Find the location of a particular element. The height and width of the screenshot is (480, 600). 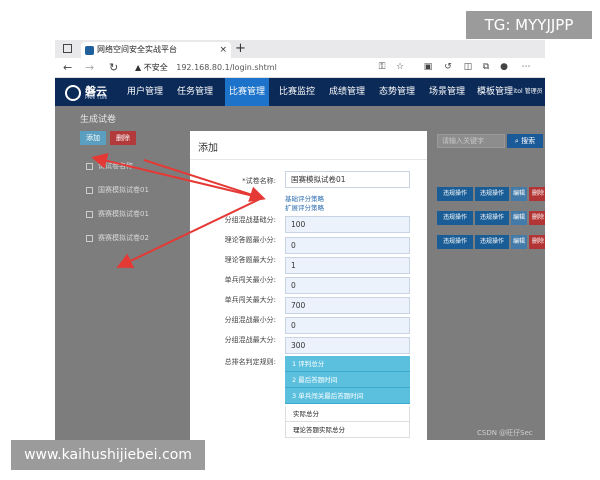

nav-users: 用户管理 is located at coordinates (145, 92).